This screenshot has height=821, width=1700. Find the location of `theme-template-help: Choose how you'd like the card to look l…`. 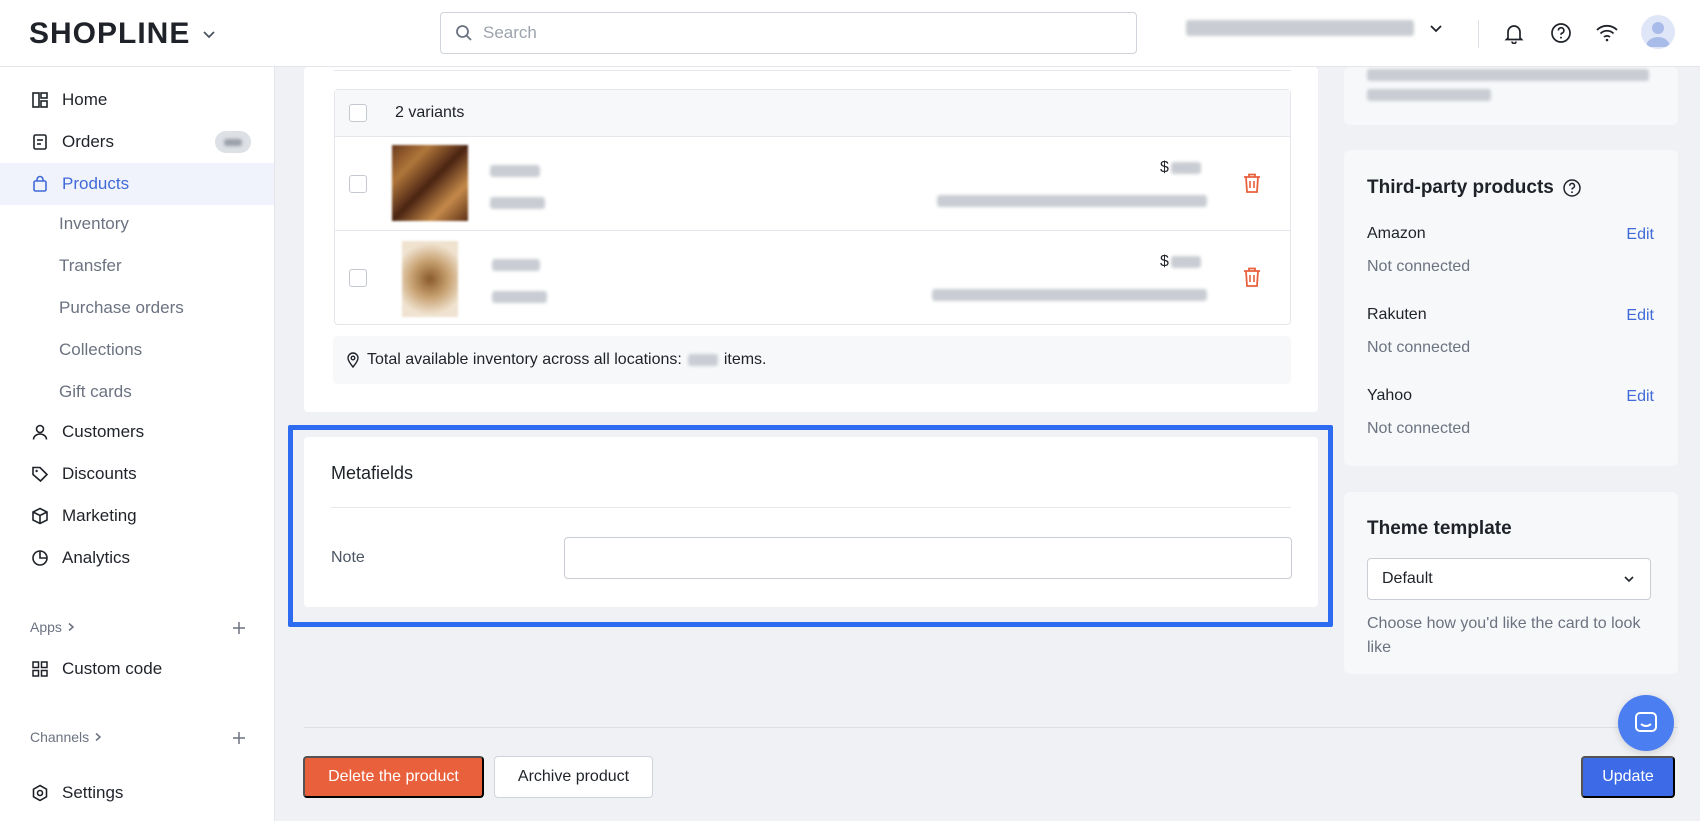

theme-template-help: Choose how you'd like the card to look l… is located at coordinates (1504, 635).